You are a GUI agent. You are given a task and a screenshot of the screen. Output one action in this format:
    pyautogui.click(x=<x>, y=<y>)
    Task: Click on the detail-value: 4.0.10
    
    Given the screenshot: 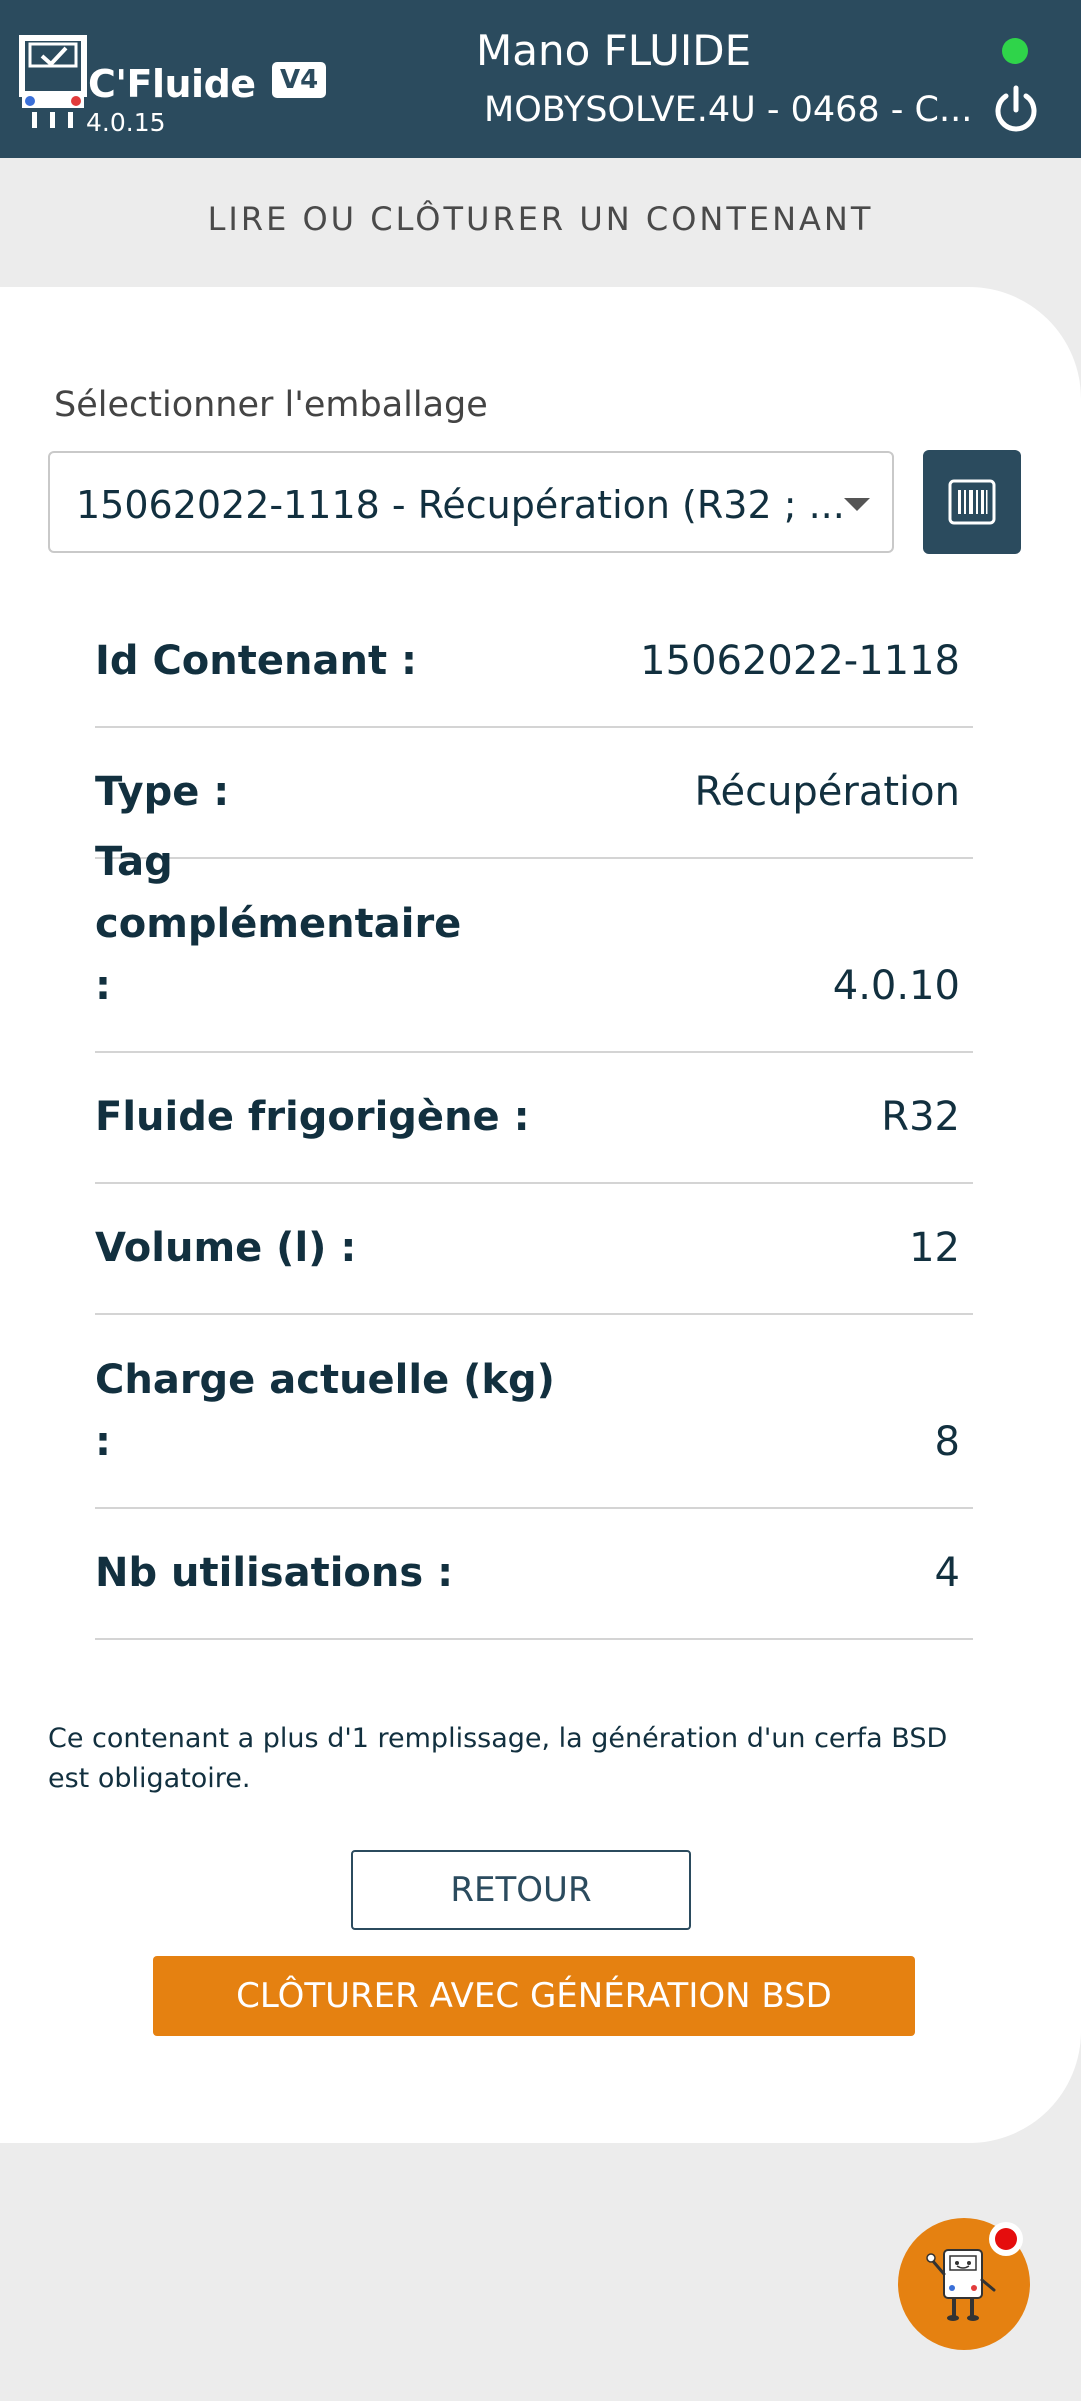 What is the action you would take?
    pyautogui.click(x=896, y=986)
    